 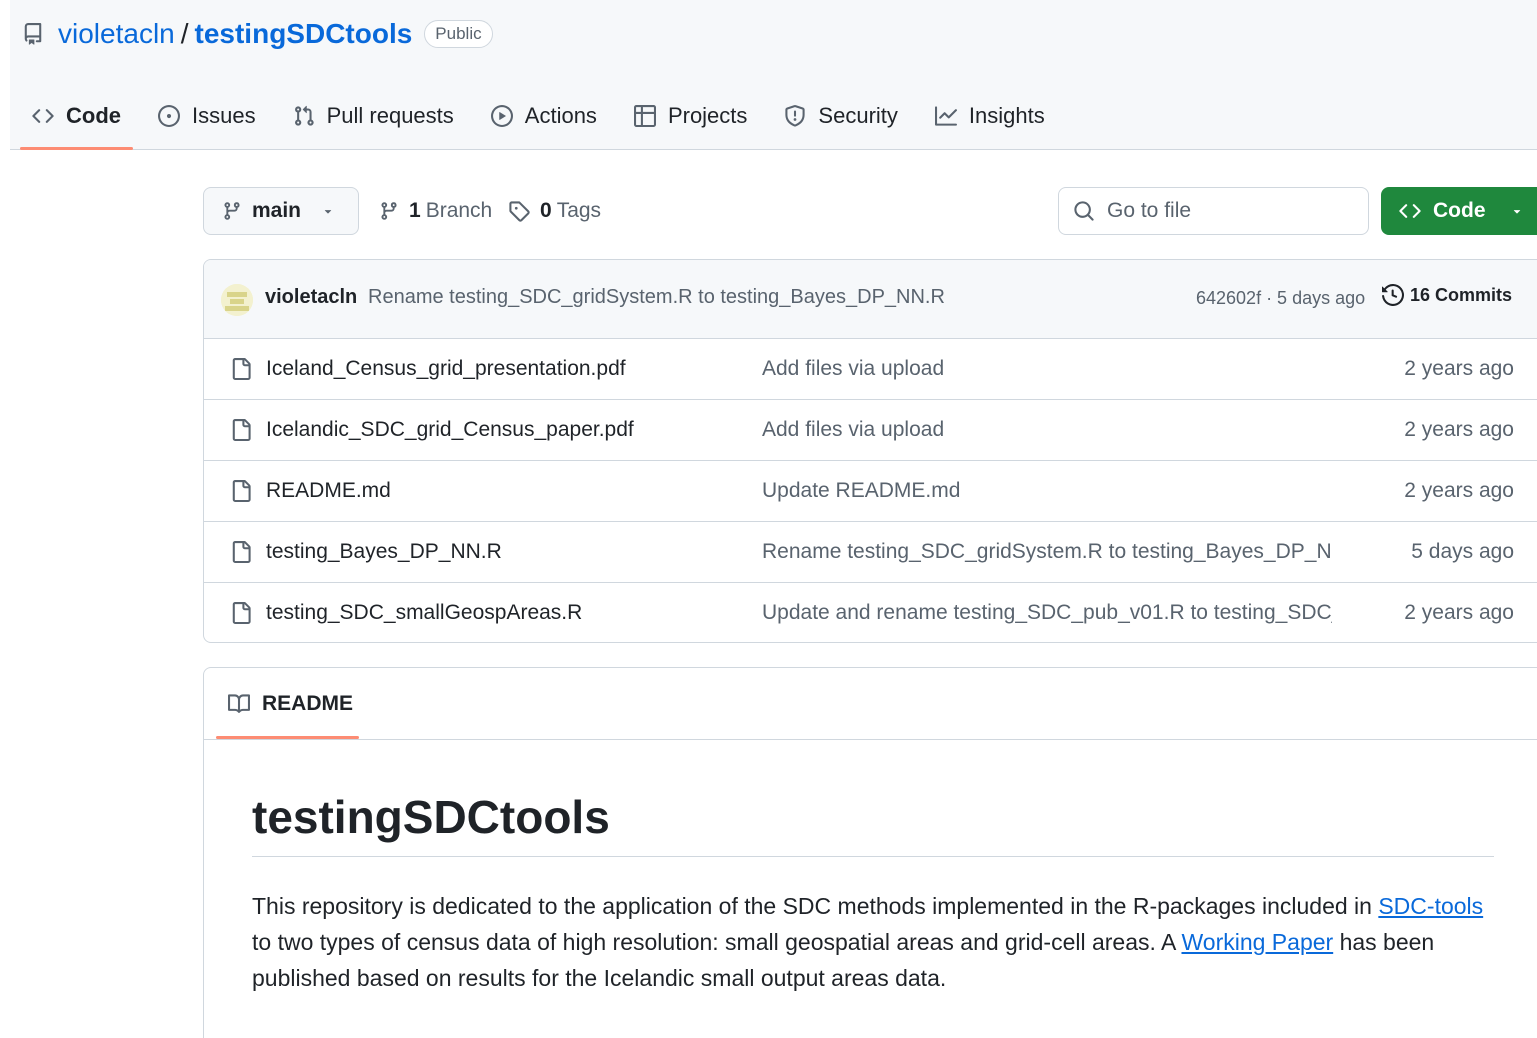 What do you see at coordinates (450, 430) in the screenshot?
I see `file-name: Icelandic_SDC_grid_Census_paper.pdf` at bounding box center [450, 430].